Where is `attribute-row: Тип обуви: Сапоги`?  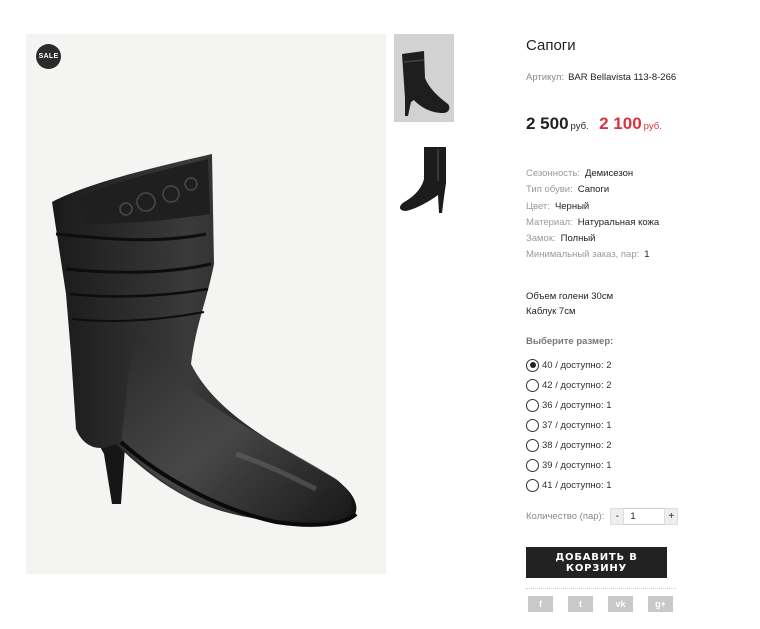 attribute-row: Тип обуви: Сапоги is located at coordinates (592, 190).